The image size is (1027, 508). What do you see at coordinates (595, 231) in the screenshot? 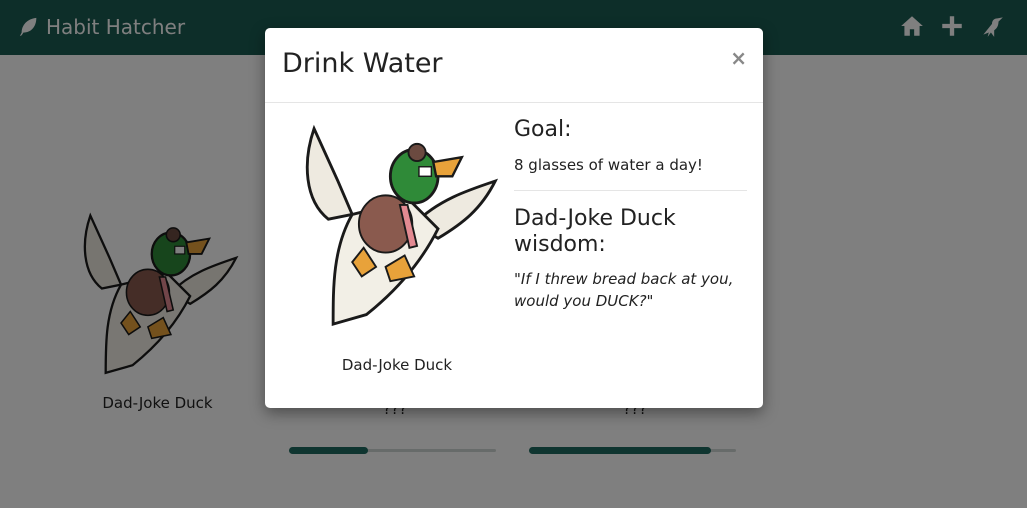
I see `wisdom-heading: Dad-Joke Duck wisdom:` at bounding box center [595, 231].